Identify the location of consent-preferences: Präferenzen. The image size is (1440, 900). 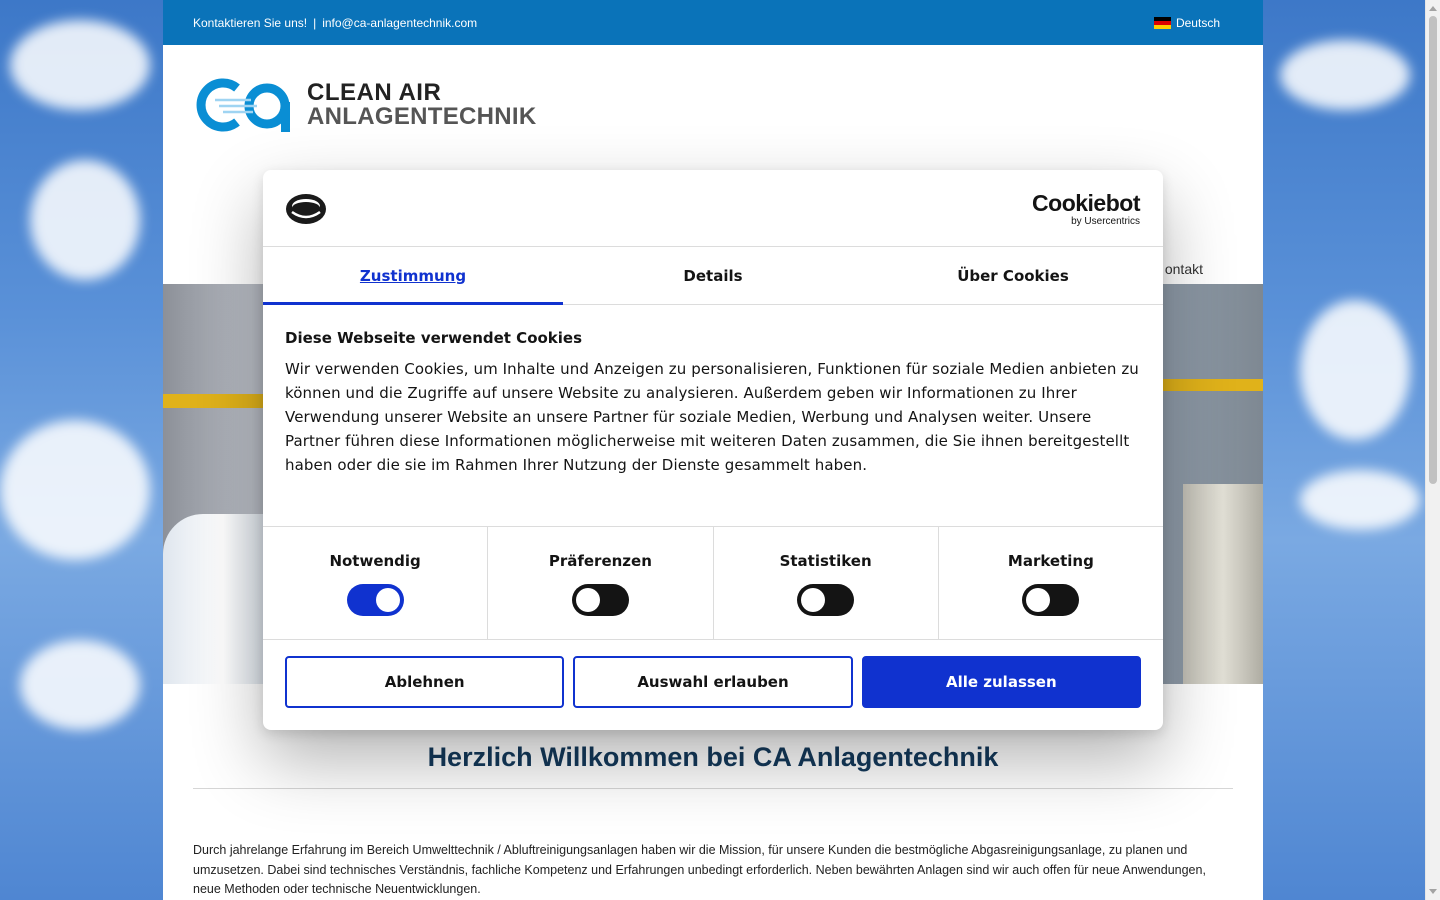
(601, 583).